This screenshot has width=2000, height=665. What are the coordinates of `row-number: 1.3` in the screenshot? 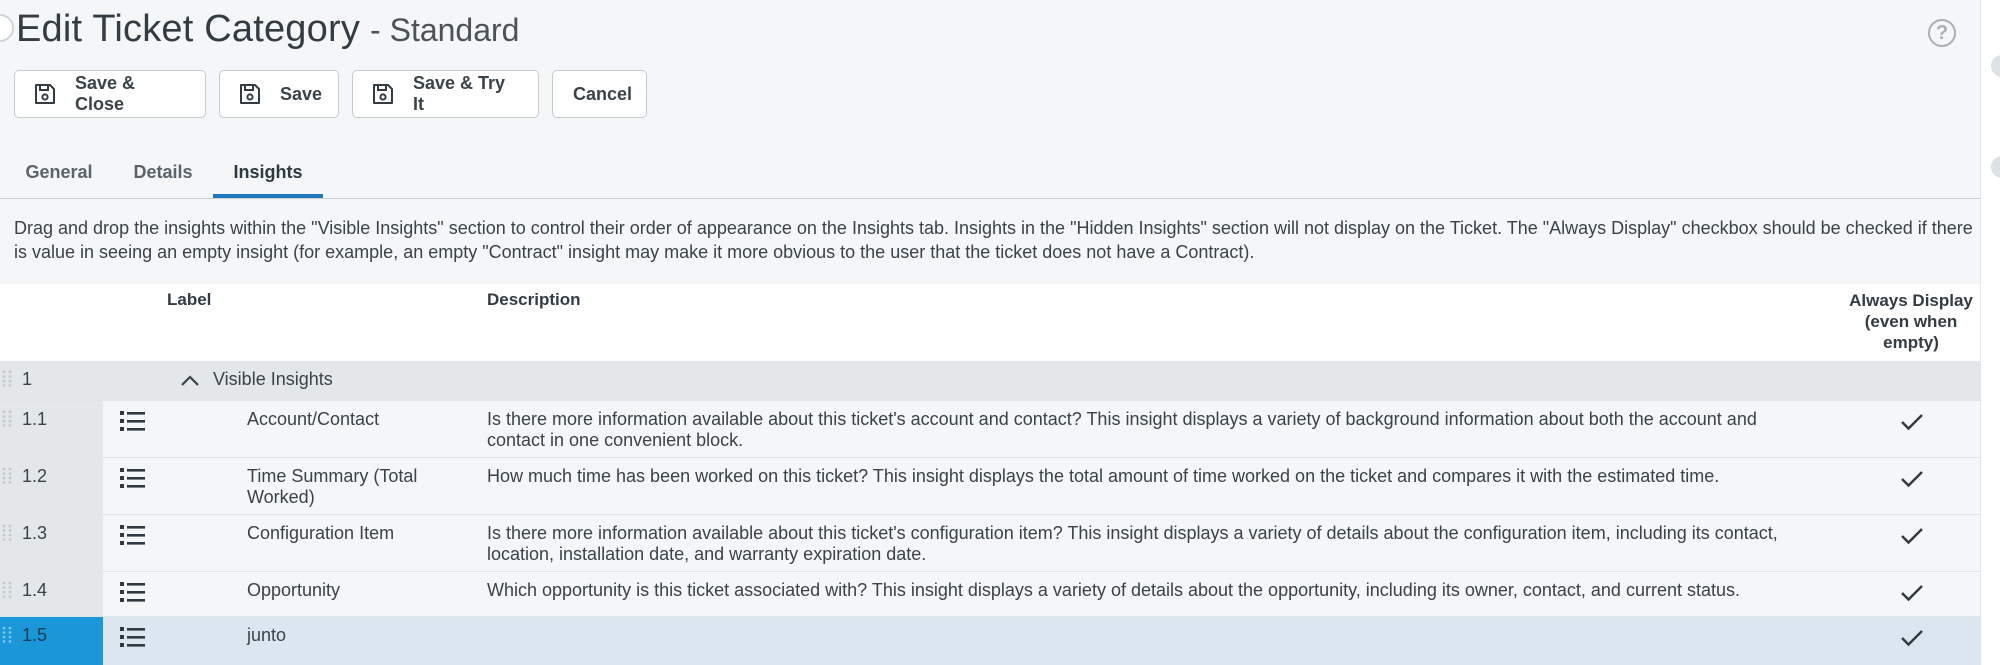 It's located at (35, 533).